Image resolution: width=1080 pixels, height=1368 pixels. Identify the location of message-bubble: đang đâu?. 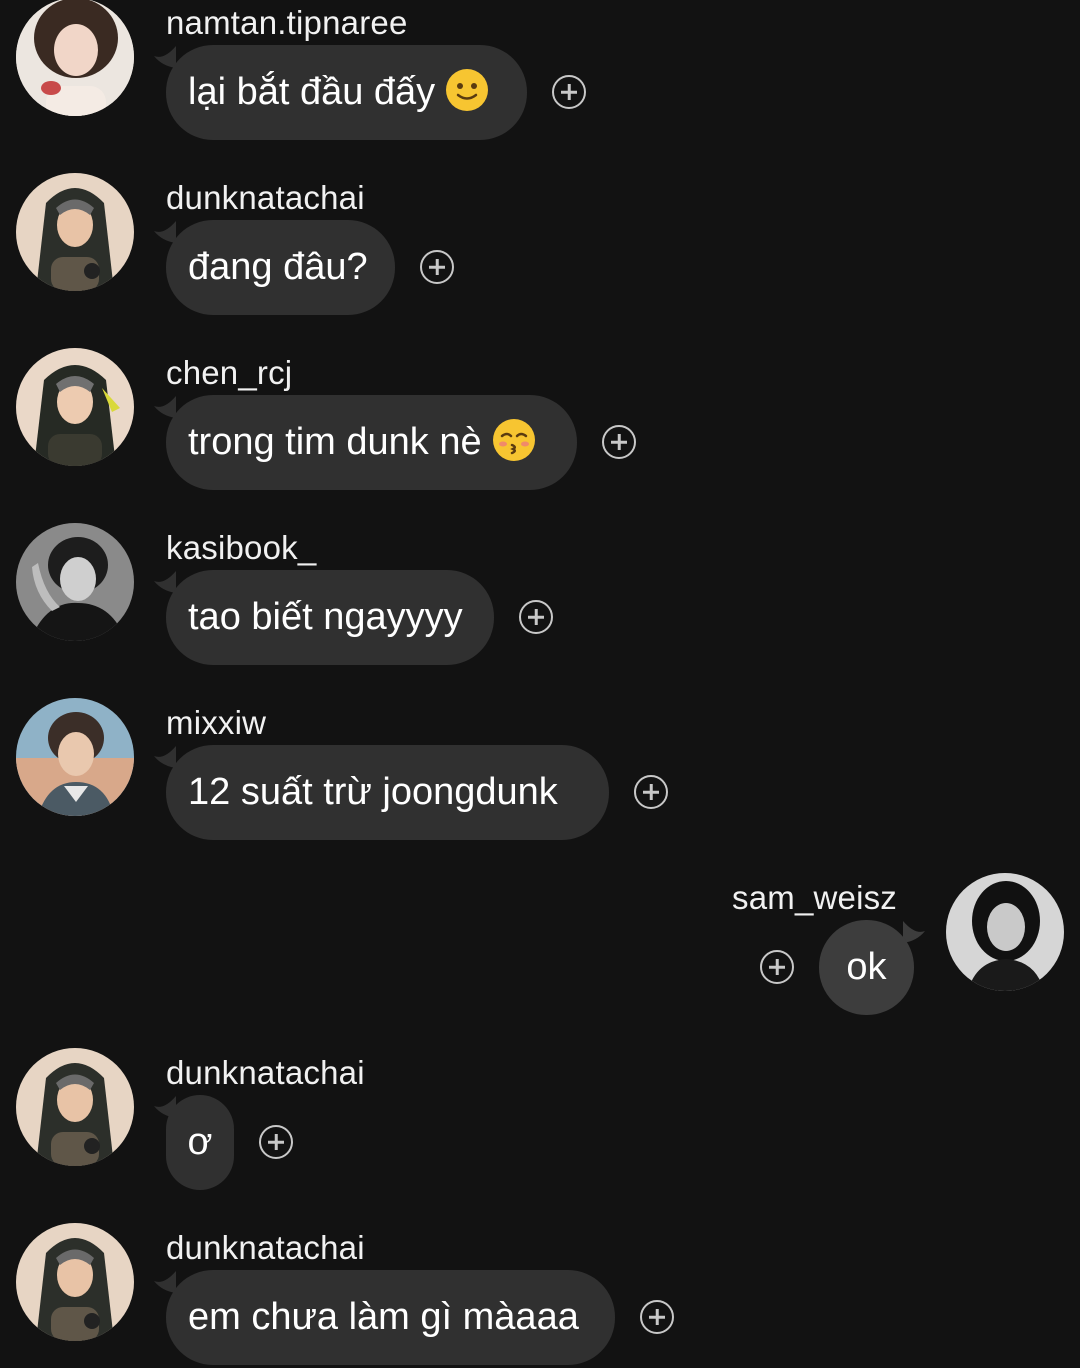
(280, 267).